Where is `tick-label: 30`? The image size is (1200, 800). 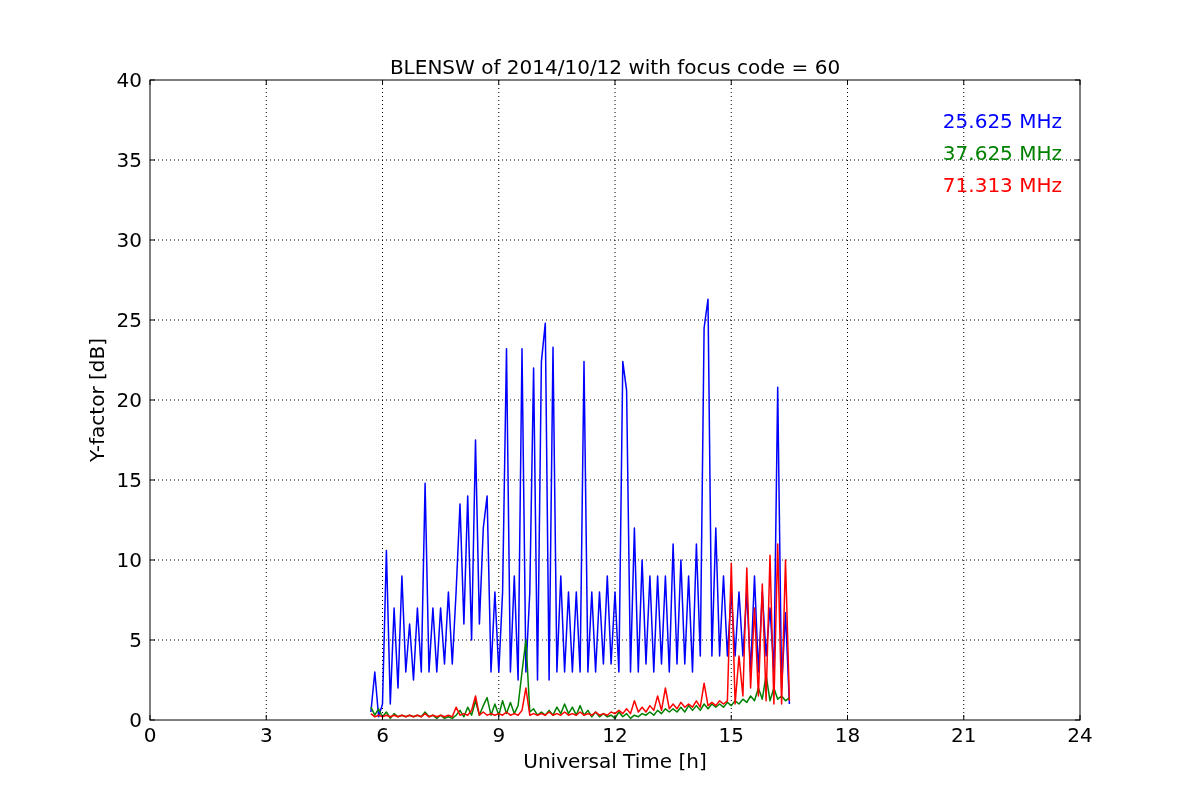
tick-label: 30 is located at coordinates (129, 240).